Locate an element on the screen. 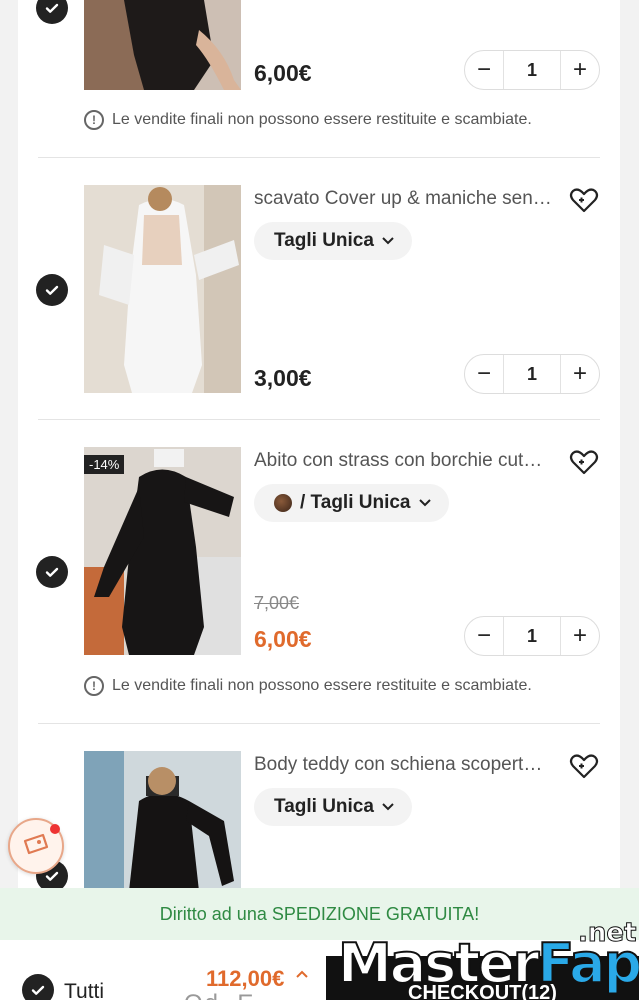 The width and height of the screenshot is (639, 1000). coupon-icon is located at coordinates (36, 844).